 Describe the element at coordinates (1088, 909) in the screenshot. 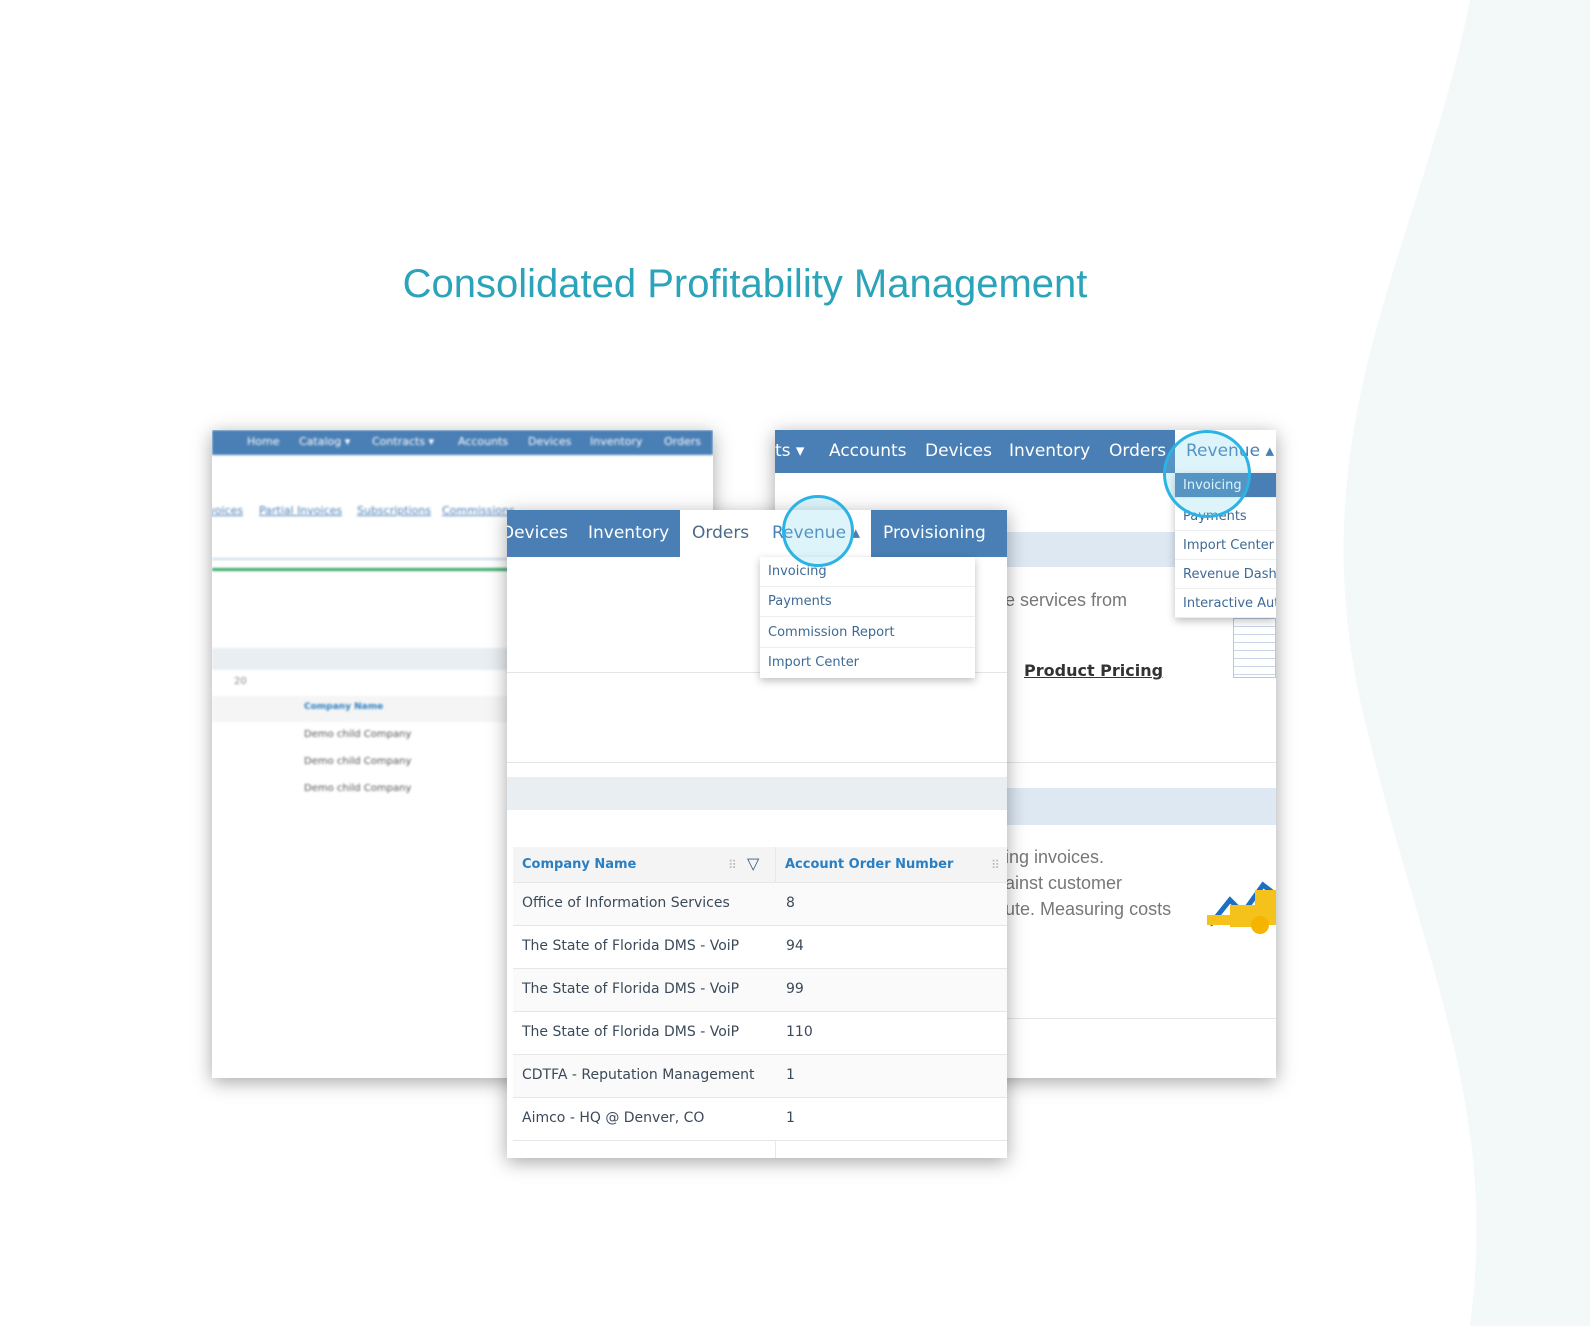

I see `description-line: ute. Measuring costs` at that location.